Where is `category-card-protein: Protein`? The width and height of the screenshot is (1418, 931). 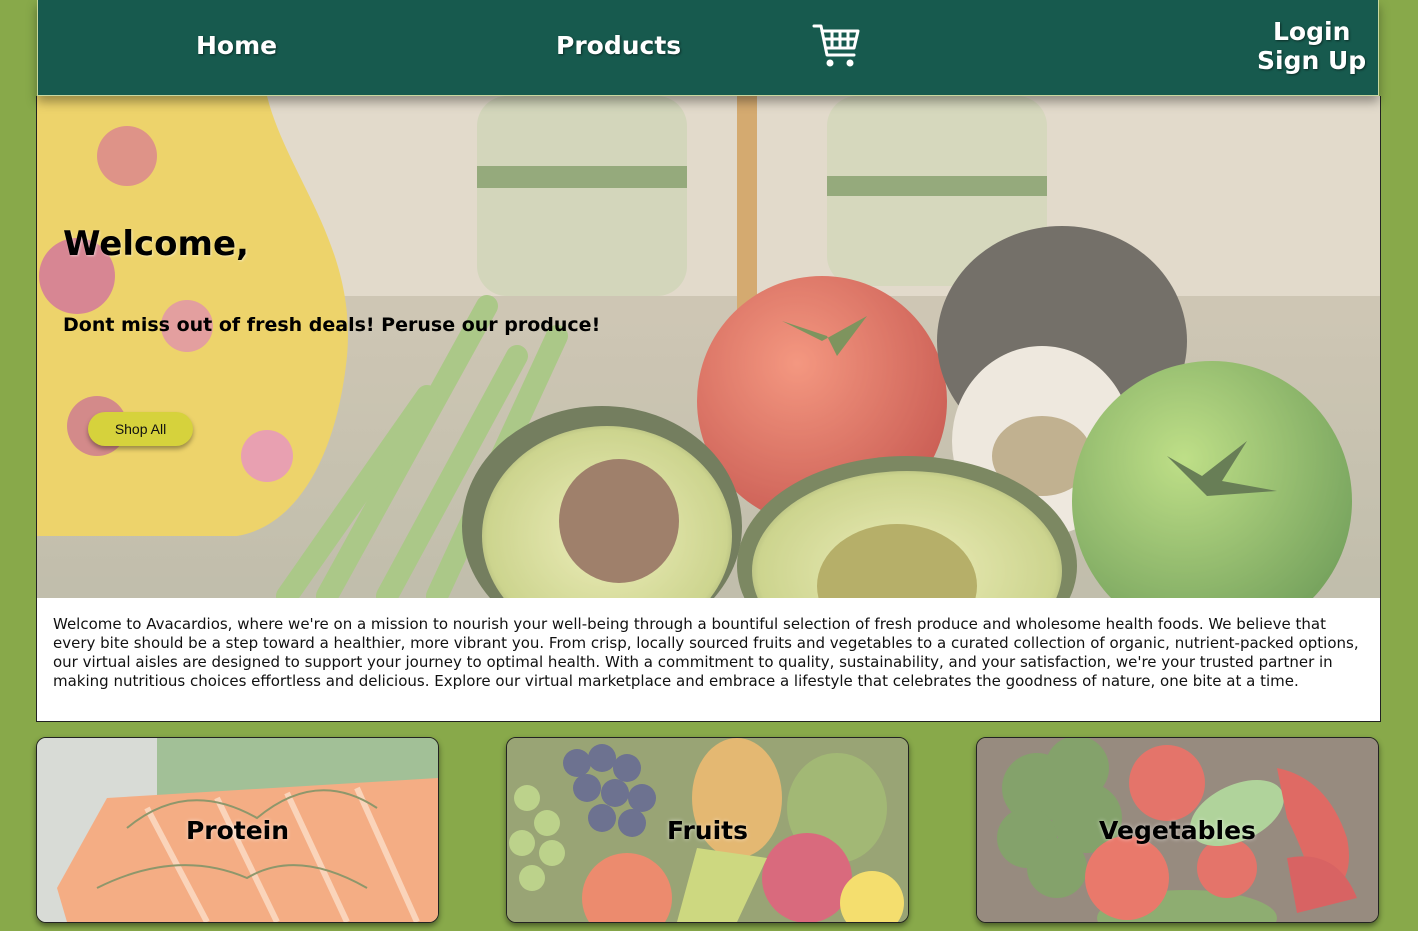
category-card-protein: Protein is located at coordinates (237, 830).